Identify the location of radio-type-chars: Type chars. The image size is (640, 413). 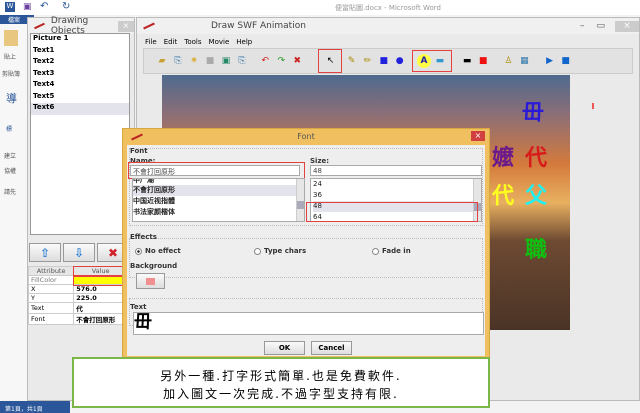
(280, 251).